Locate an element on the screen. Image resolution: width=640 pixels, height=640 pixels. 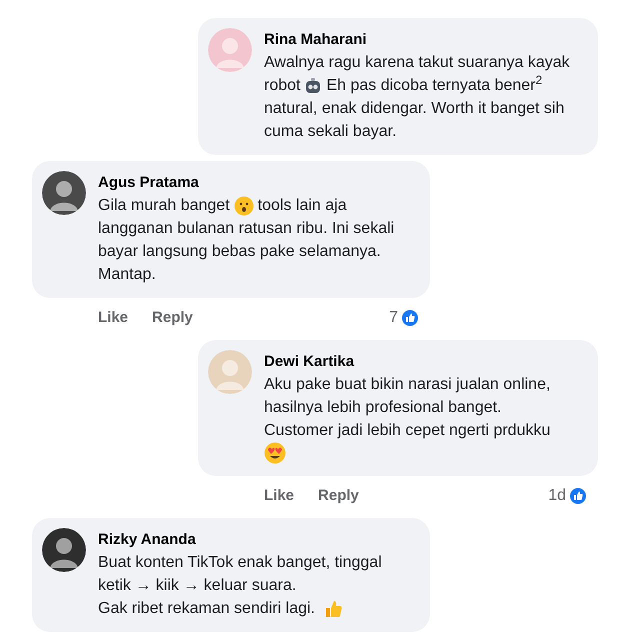
comment-text: ketik → kiik → keluar suara. is located at coordinates (197, 586).